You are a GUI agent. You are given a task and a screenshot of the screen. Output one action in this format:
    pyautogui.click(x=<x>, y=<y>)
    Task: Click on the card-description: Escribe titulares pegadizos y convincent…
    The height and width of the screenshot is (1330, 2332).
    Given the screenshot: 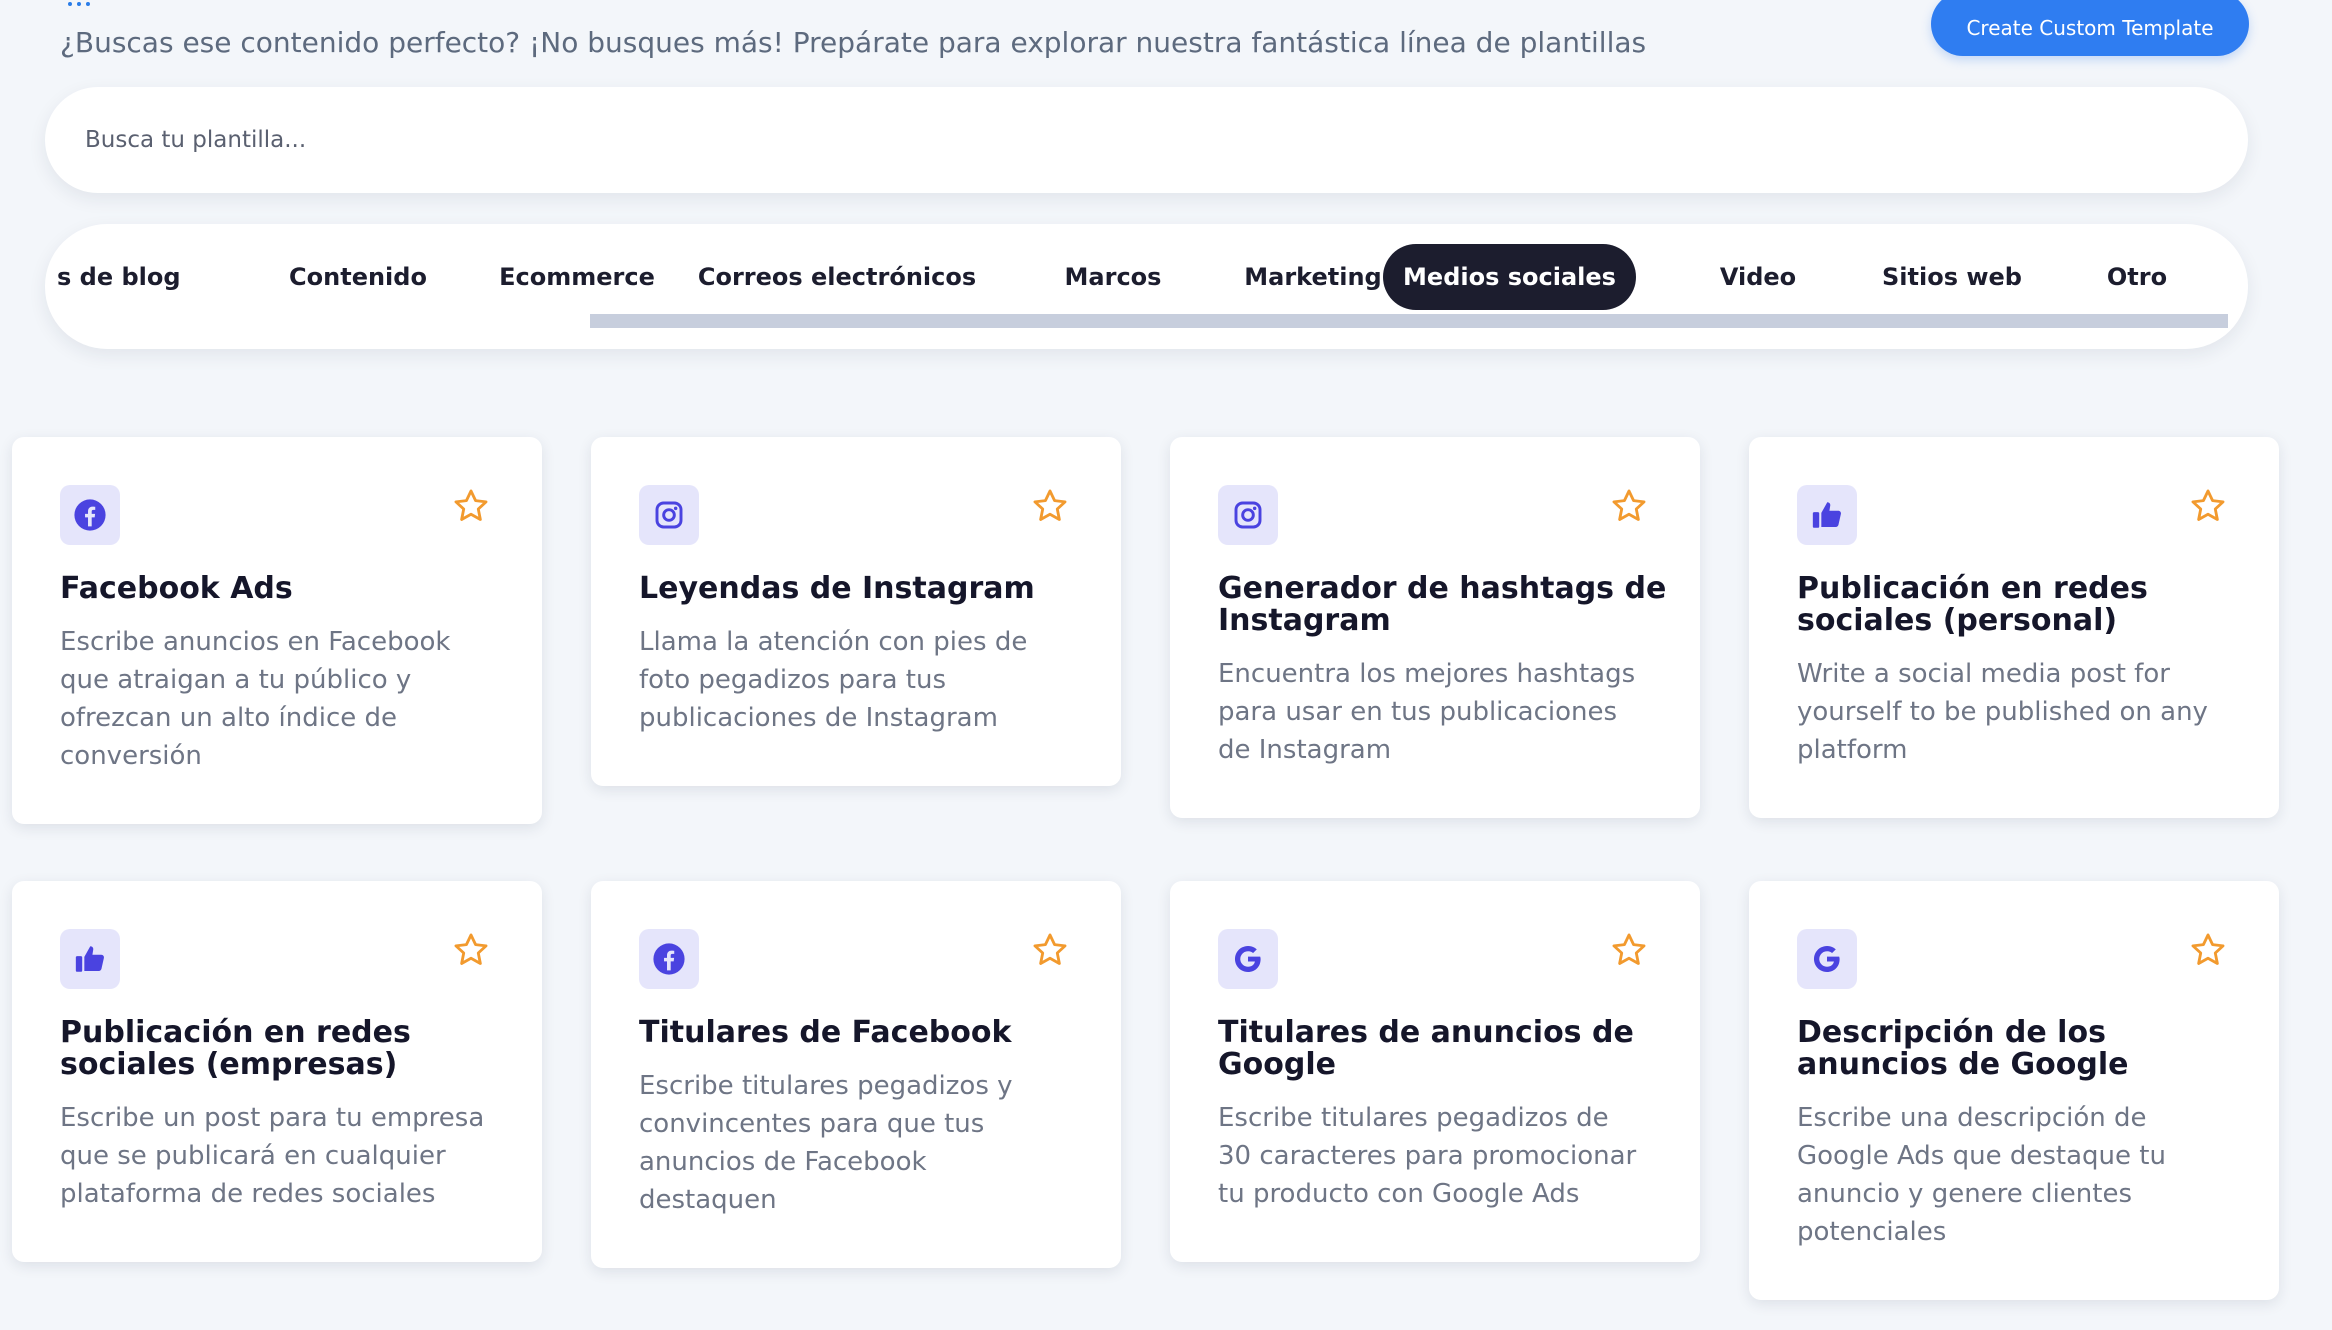 What is the action you would take?
    pyautogui.click(x=826, y=1143)
    